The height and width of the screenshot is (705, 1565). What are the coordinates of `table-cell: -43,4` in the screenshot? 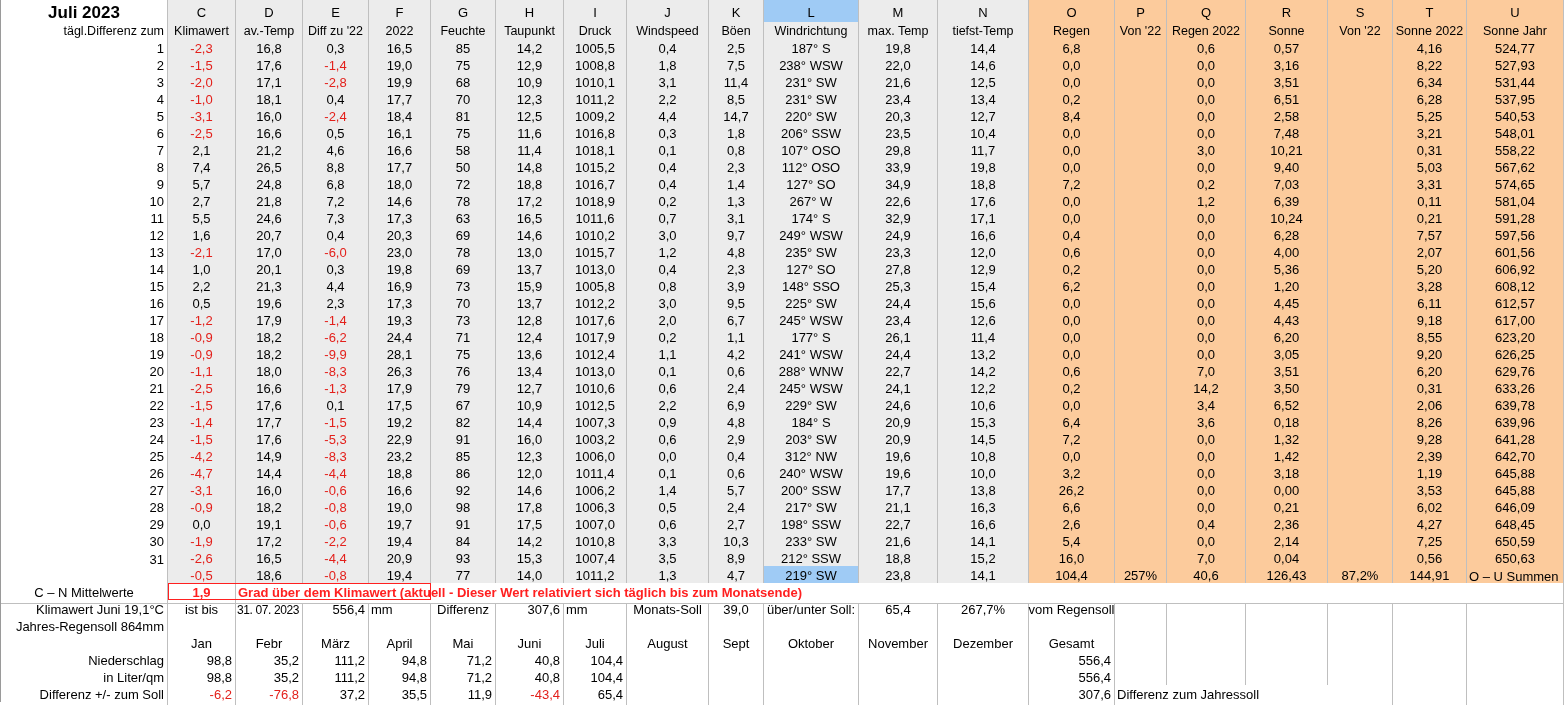 It's located at (530, 695).